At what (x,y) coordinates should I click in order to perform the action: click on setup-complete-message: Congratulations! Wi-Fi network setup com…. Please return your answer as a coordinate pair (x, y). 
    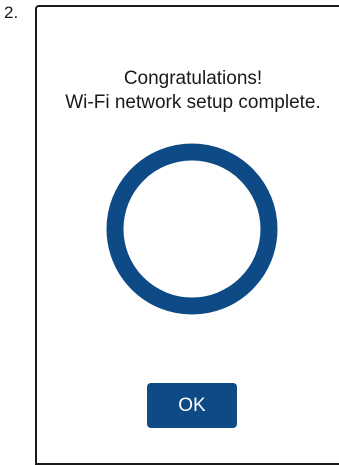
    Looking at the image, I should click on (193, 91).